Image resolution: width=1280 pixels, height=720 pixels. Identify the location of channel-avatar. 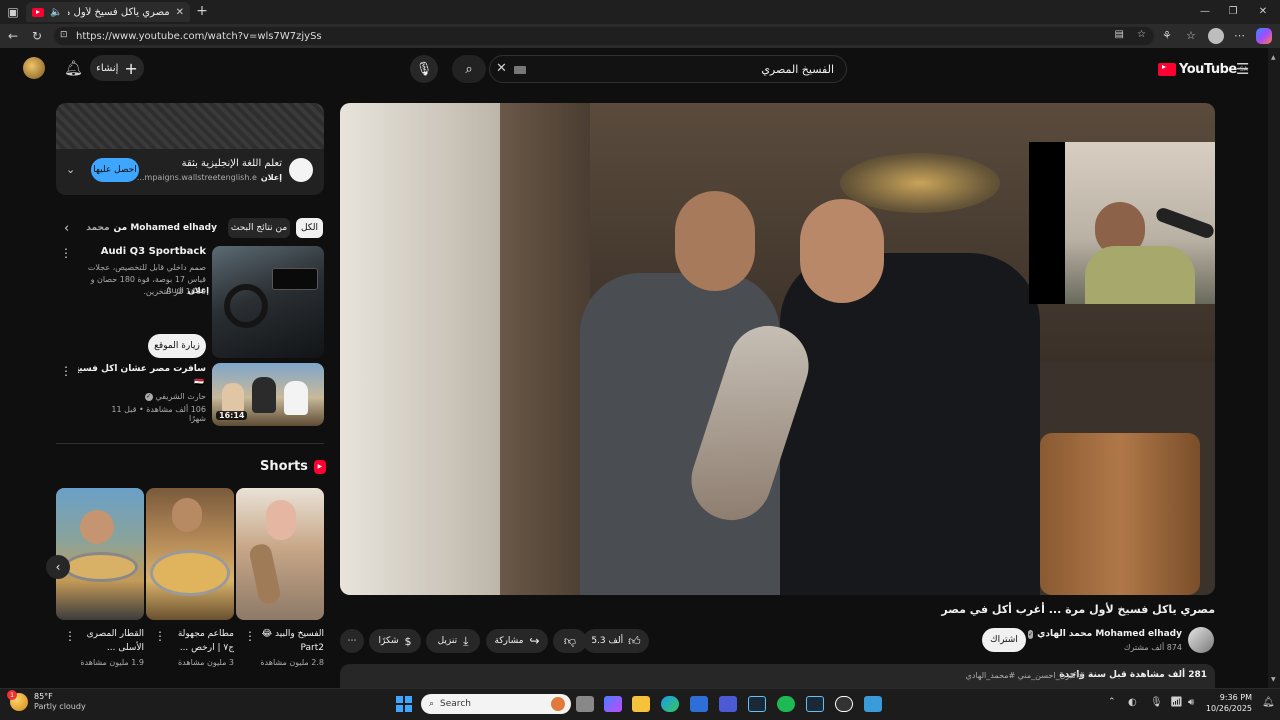
(1201, 640).